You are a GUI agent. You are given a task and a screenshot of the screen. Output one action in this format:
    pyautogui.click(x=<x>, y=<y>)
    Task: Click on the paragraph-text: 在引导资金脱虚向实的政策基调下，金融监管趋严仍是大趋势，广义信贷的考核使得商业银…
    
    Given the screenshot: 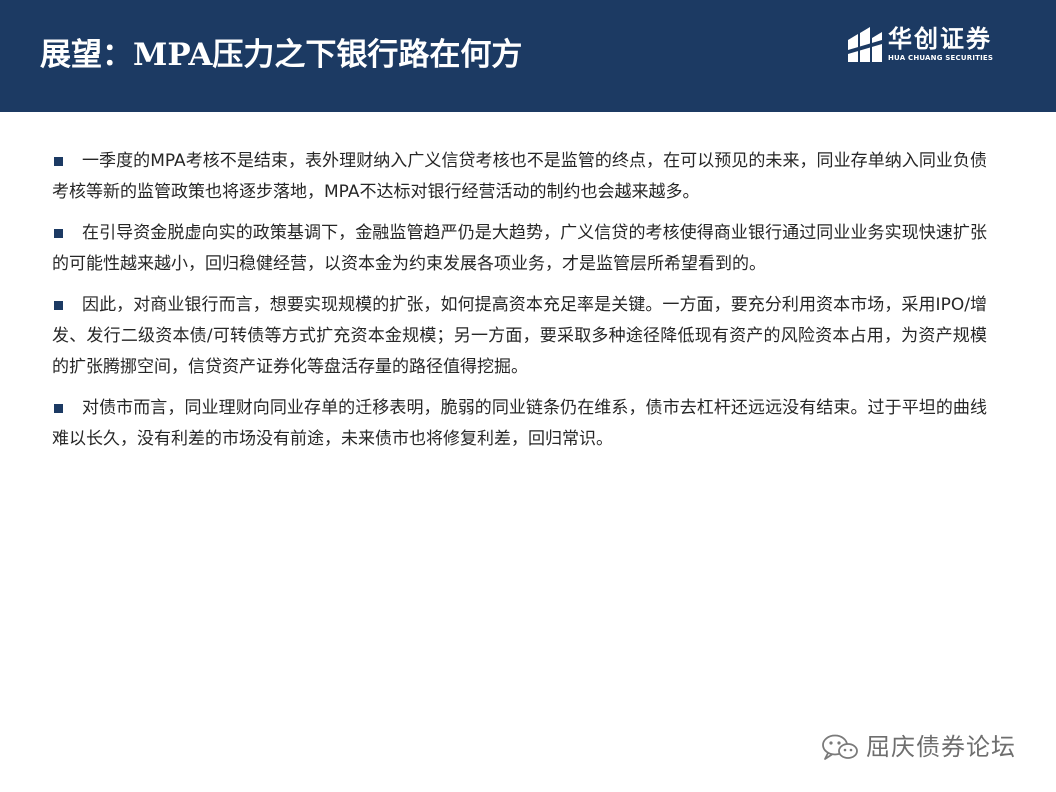 What is the action you would take?
    pyautogui.click(x=519, y=248)
    